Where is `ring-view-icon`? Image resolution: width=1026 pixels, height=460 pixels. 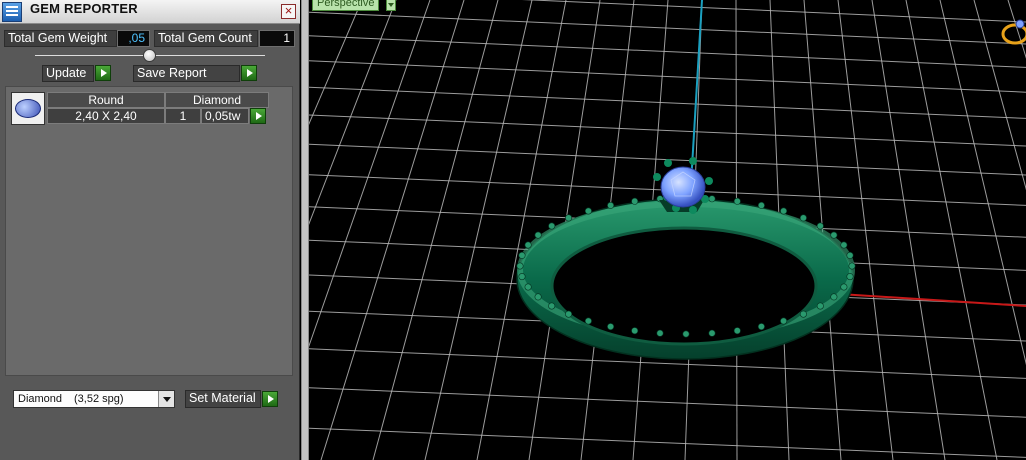
ring-view-icon is located at coordinates (1013, 32).